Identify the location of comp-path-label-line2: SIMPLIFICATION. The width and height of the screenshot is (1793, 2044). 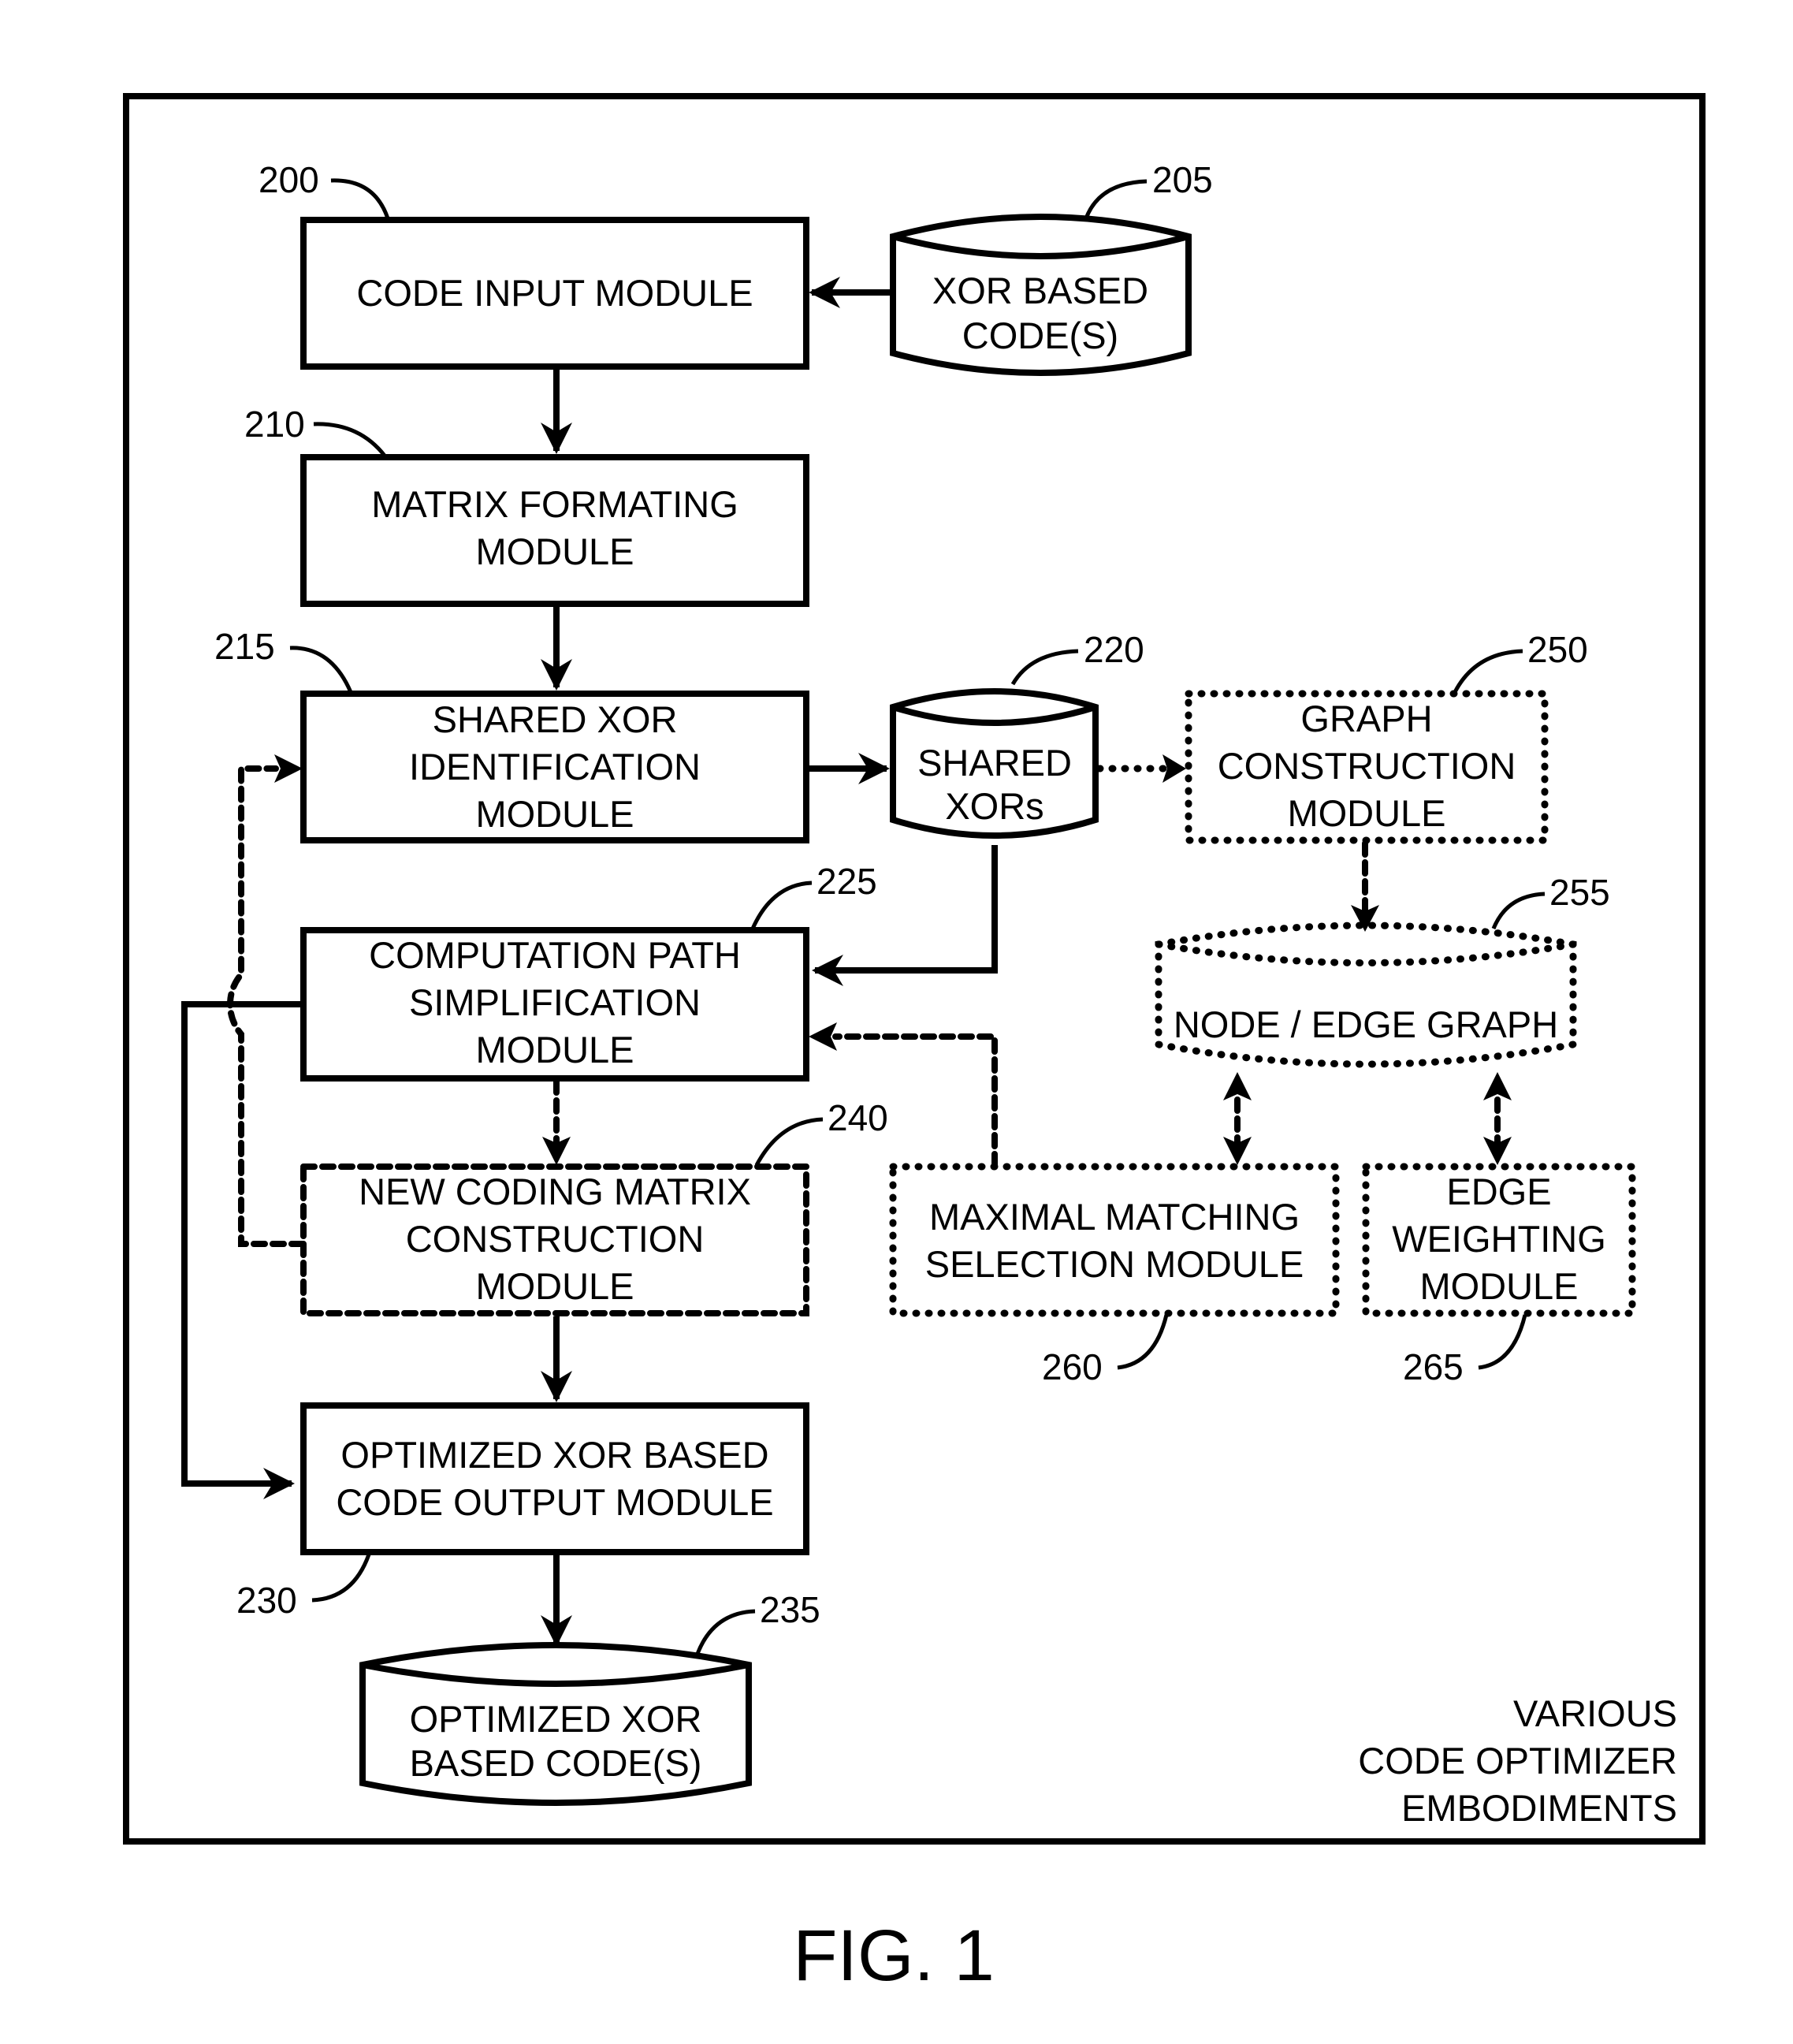
(555, 1002).